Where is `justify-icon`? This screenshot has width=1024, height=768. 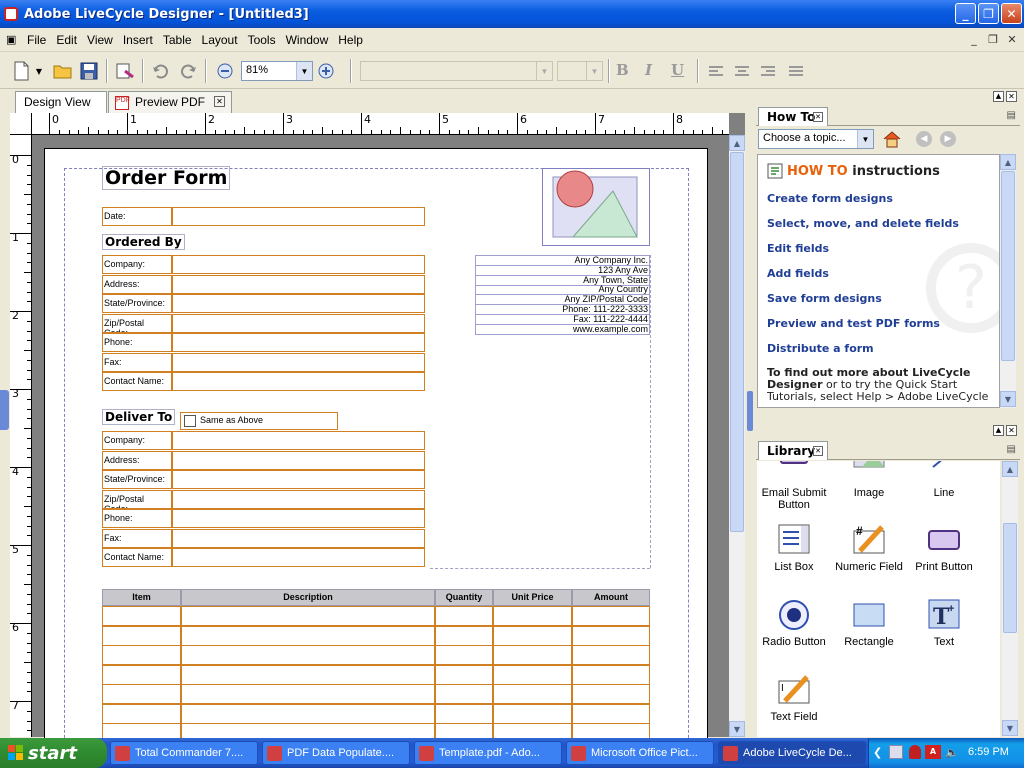 justify-icon is located at coordinates (796, 71).